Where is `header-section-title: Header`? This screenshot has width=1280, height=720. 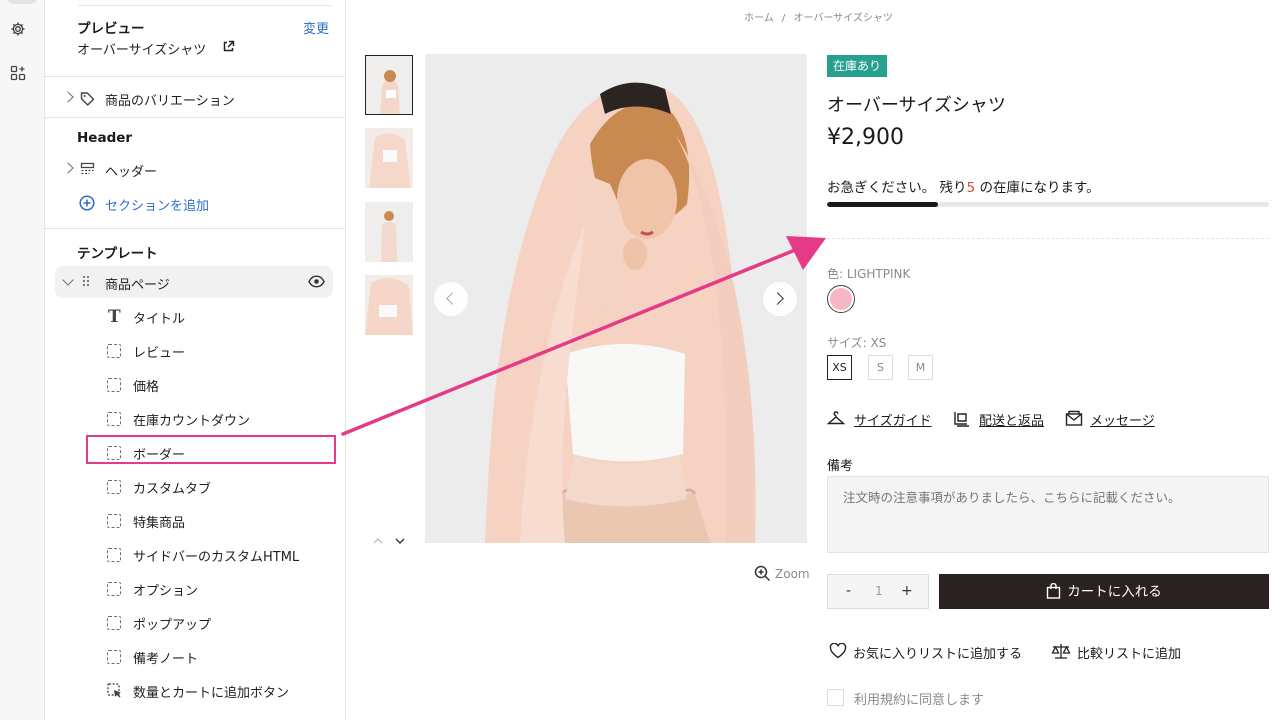
header-section-title: Header is located at coordinates (105, 138).